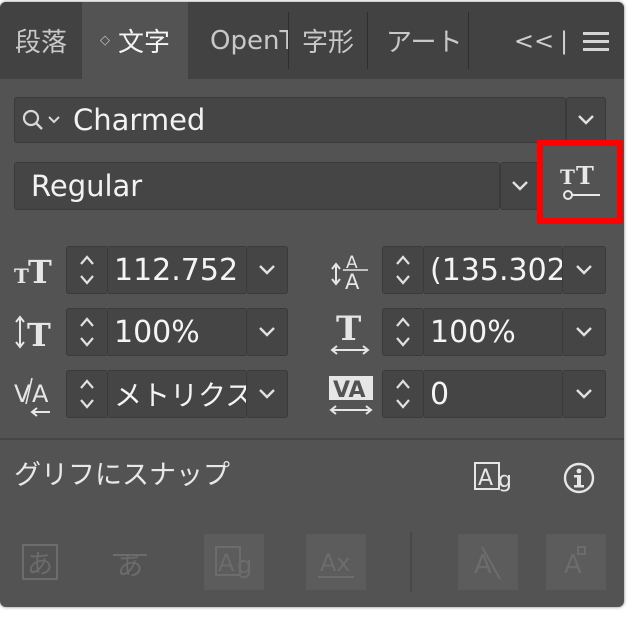 Image resolution: width=636 pixels, height=629 pixels. I want to click on tab-divider, so click(468, 40).